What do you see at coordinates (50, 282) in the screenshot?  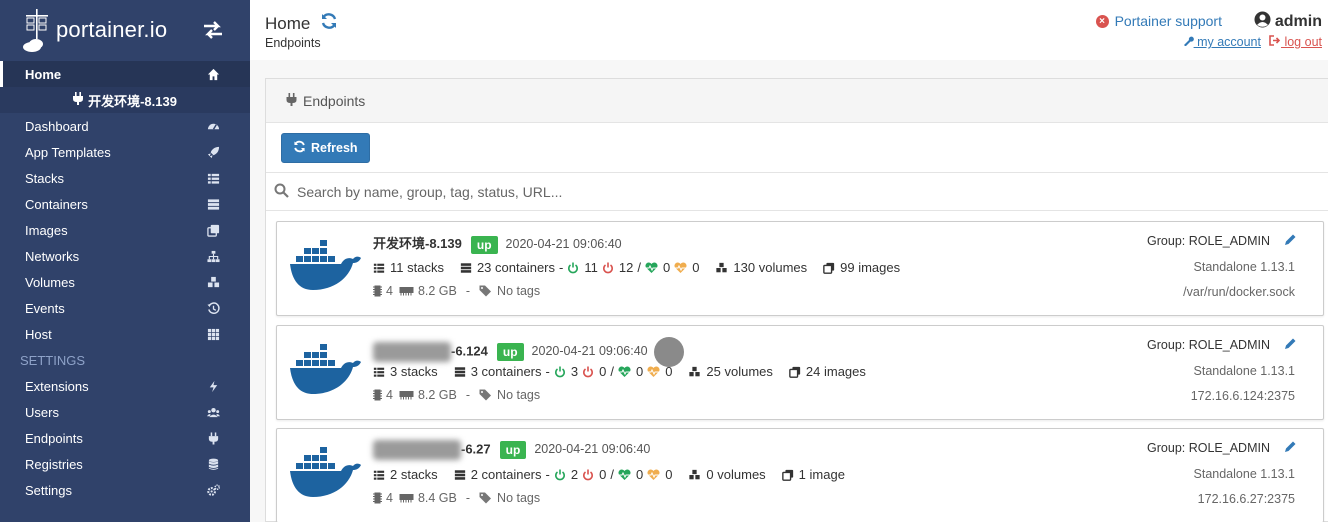 I see `sidebar-item-label: Volumes` at bounding box center [50, 282].